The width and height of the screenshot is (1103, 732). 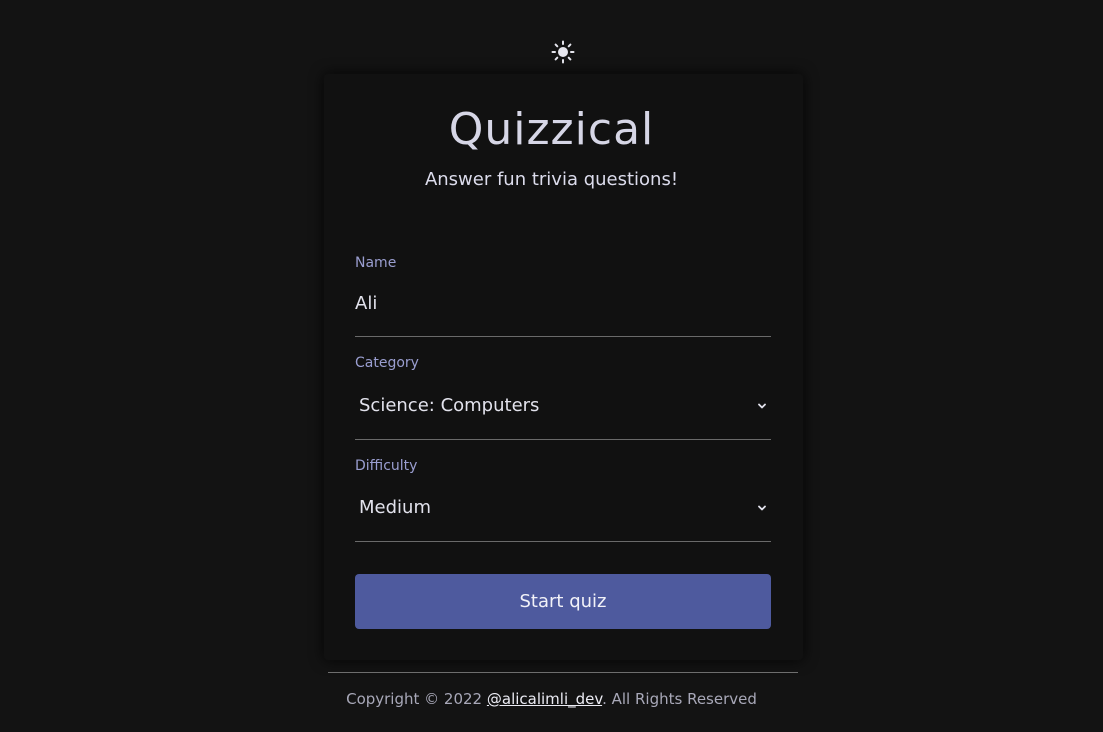 I want to click on app-subtitle: Answer fun trivia questions!, so click(x=551, y=179).